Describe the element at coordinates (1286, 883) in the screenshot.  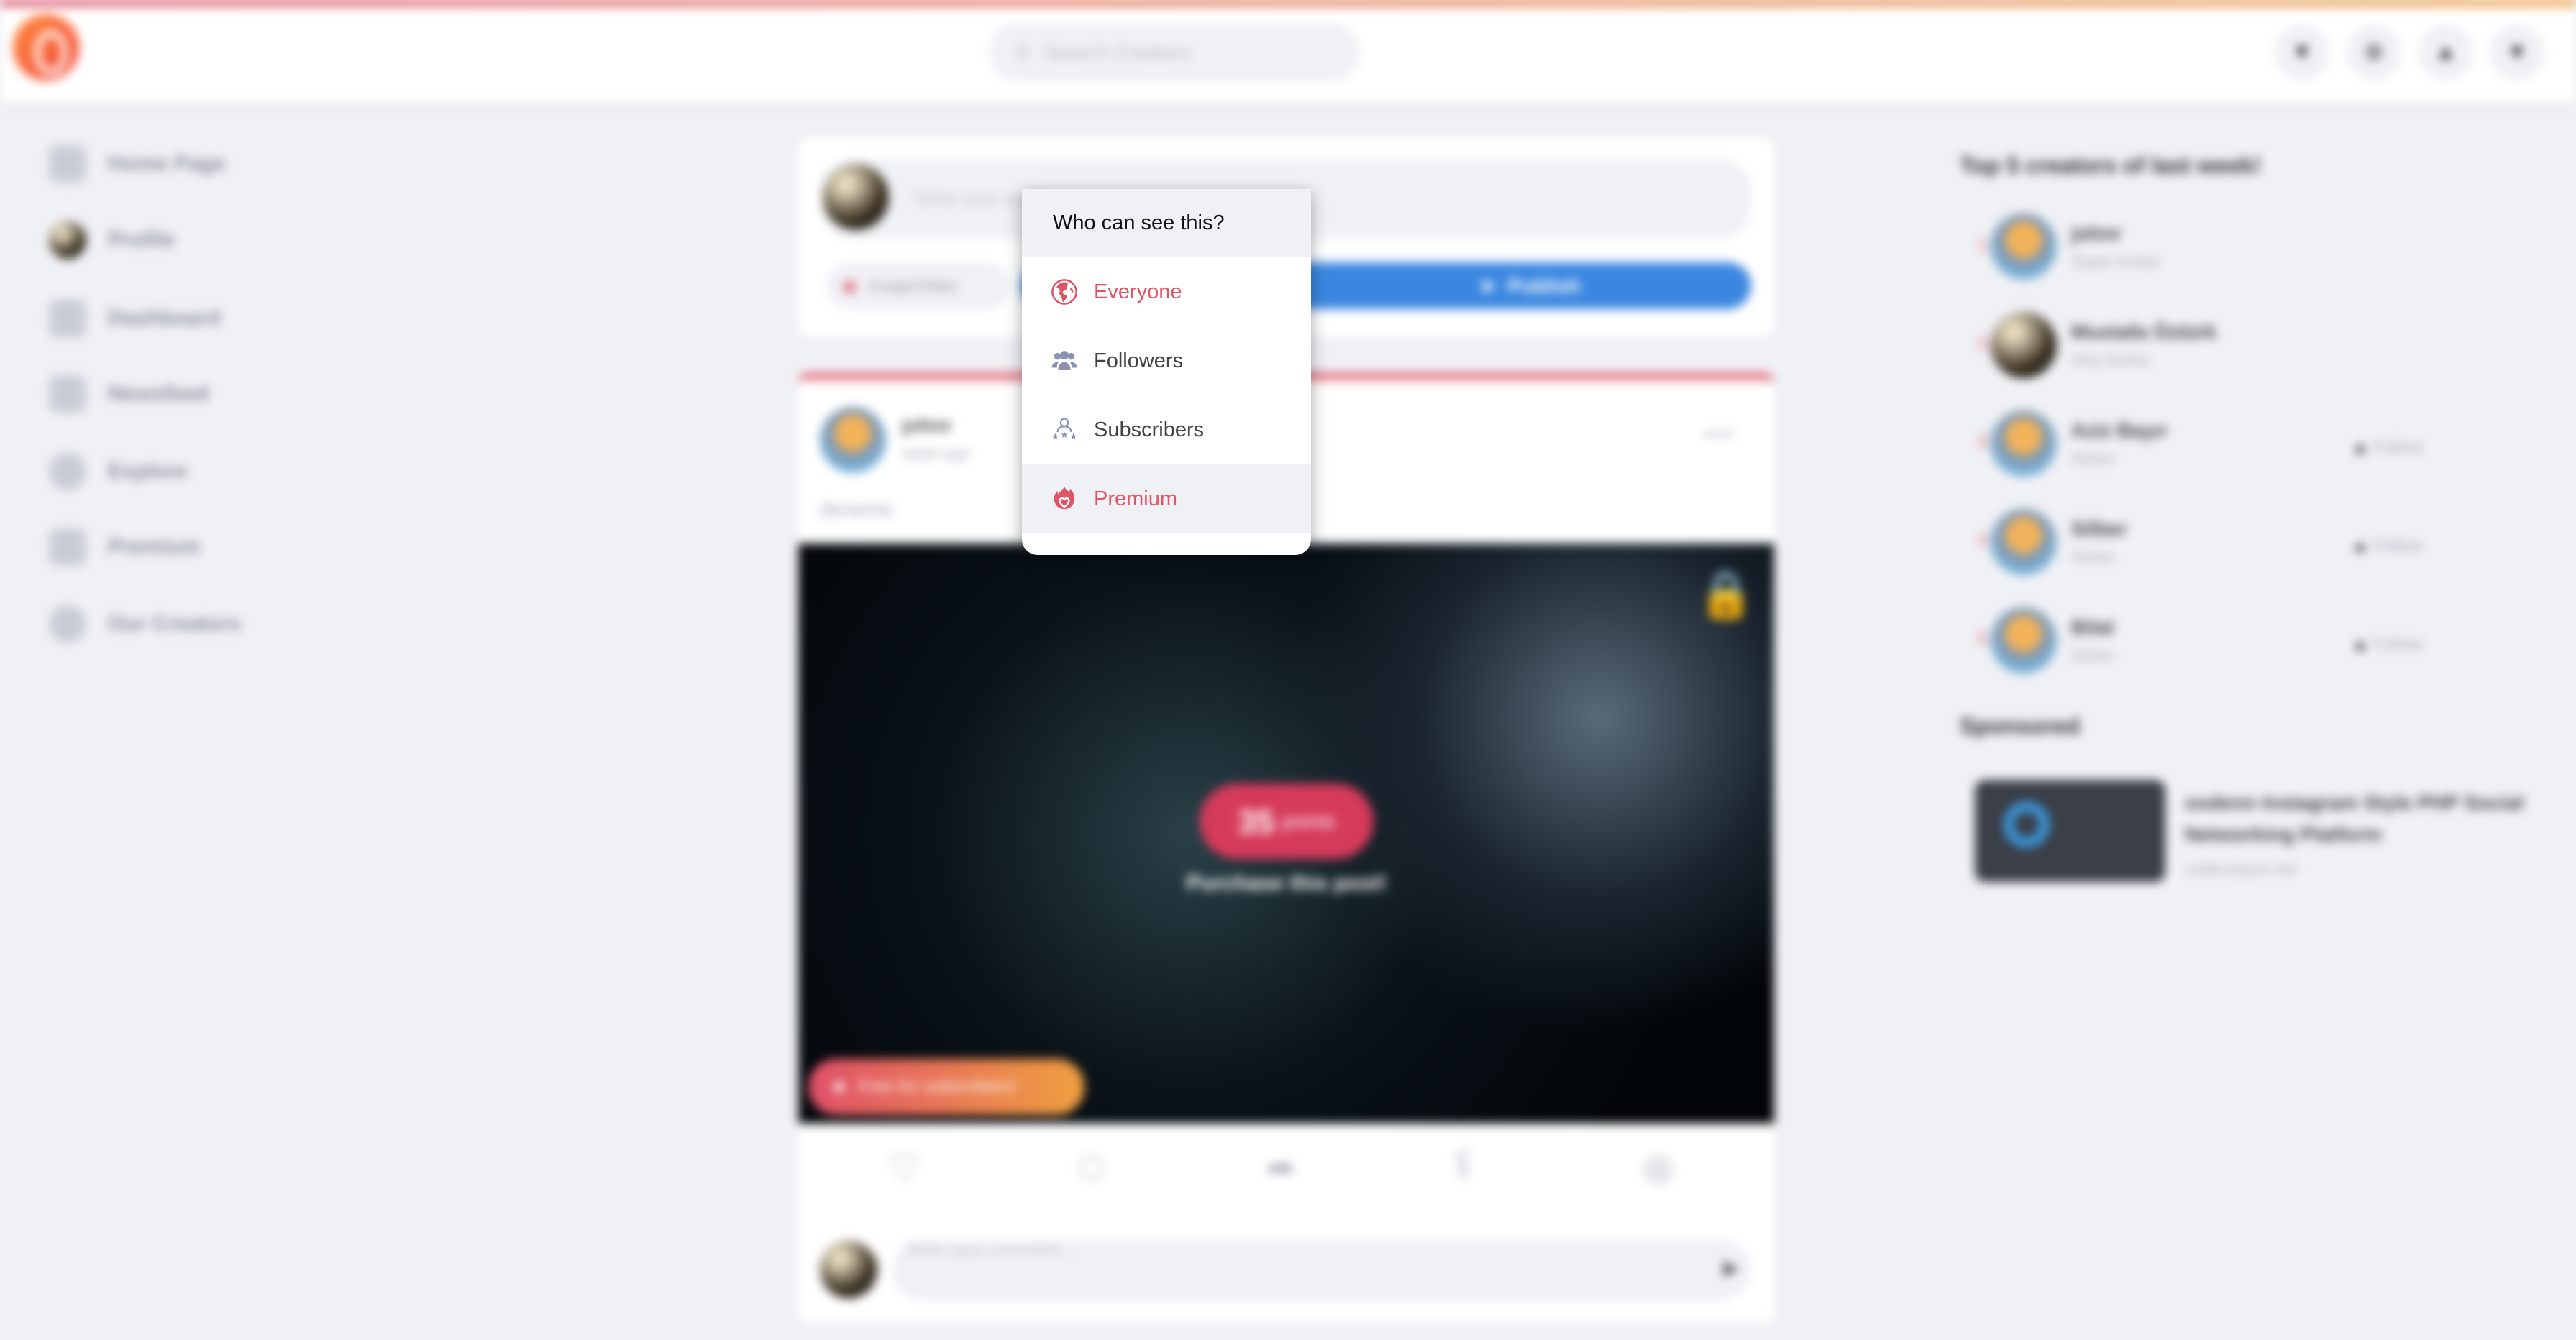
I see `purchase-label: Purchase this post!` at that location.